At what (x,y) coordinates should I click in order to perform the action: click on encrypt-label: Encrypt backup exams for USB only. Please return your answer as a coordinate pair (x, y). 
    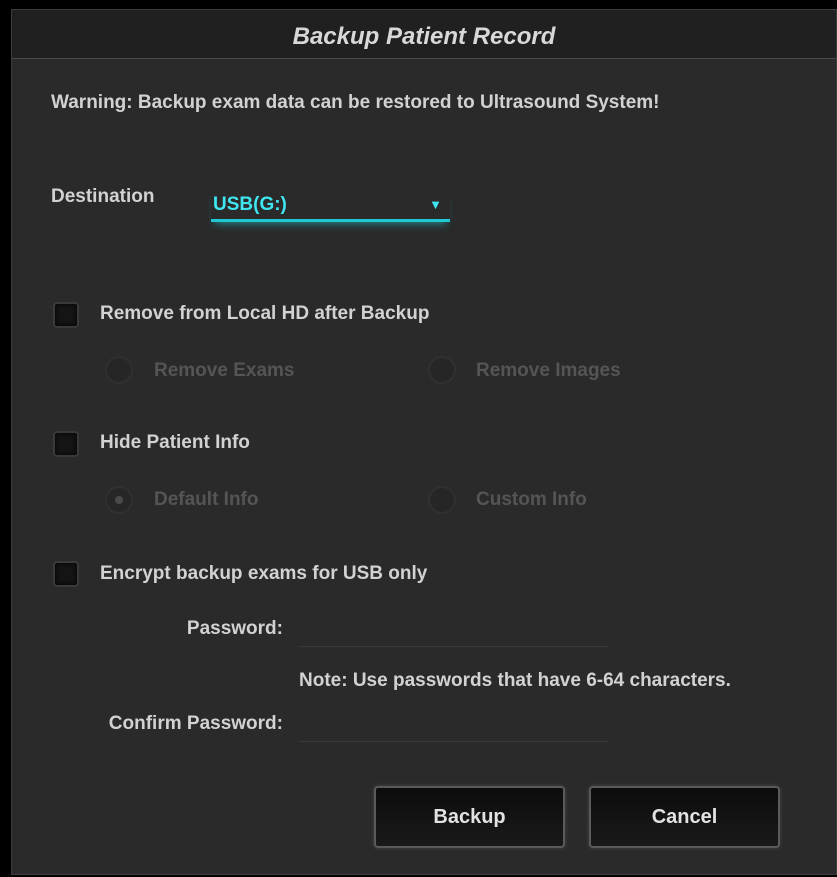
    Looking at the image, I should click on (264, 573).